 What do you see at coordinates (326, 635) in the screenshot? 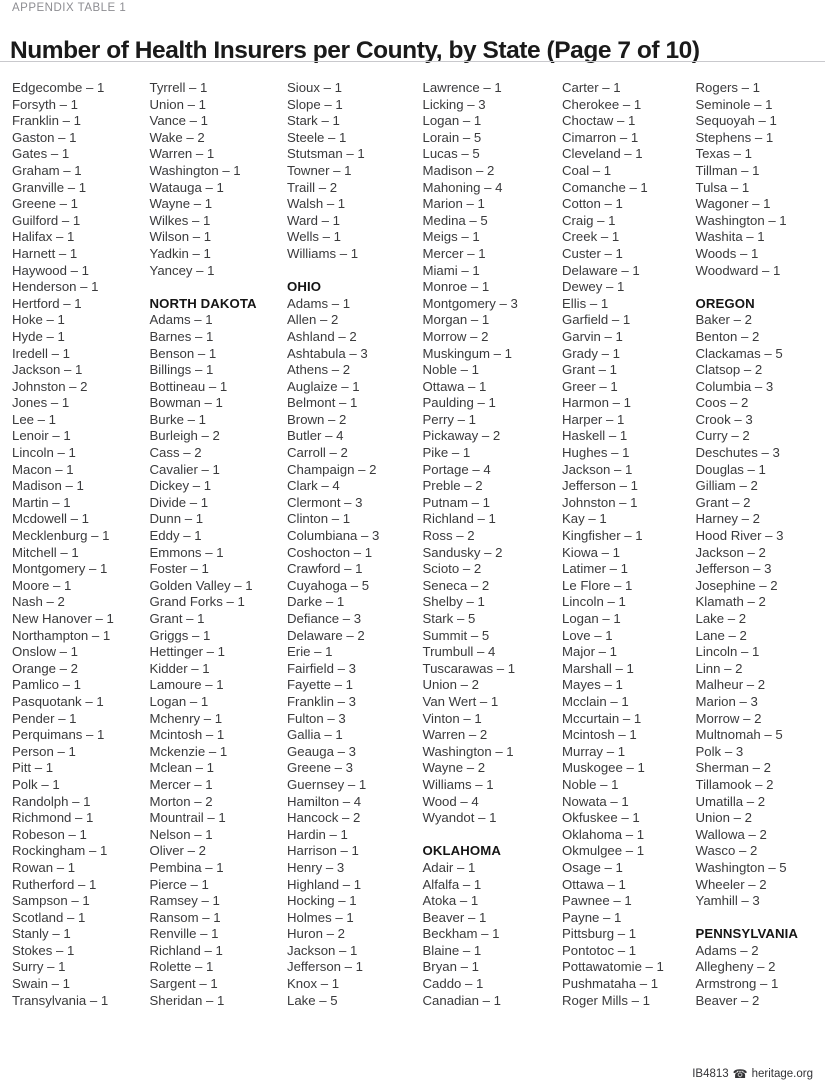
I see `county-entry: Delaware – 2` at bounding box center [326, 635].